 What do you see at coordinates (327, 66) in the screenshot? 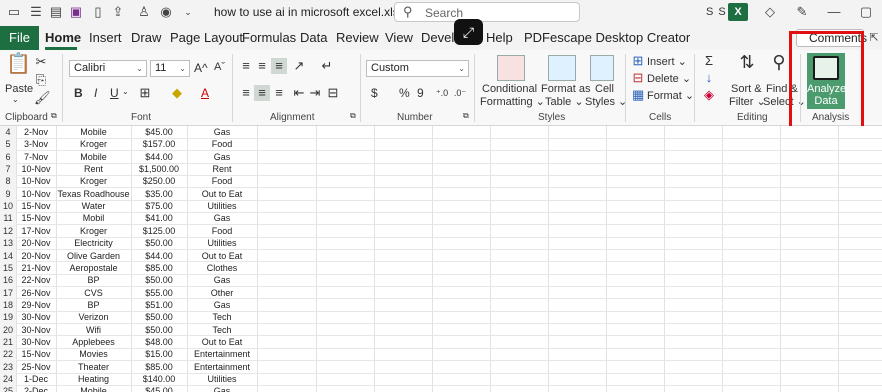
I see `wrap-text-icon: ↵` at bounding box center [327, 66].